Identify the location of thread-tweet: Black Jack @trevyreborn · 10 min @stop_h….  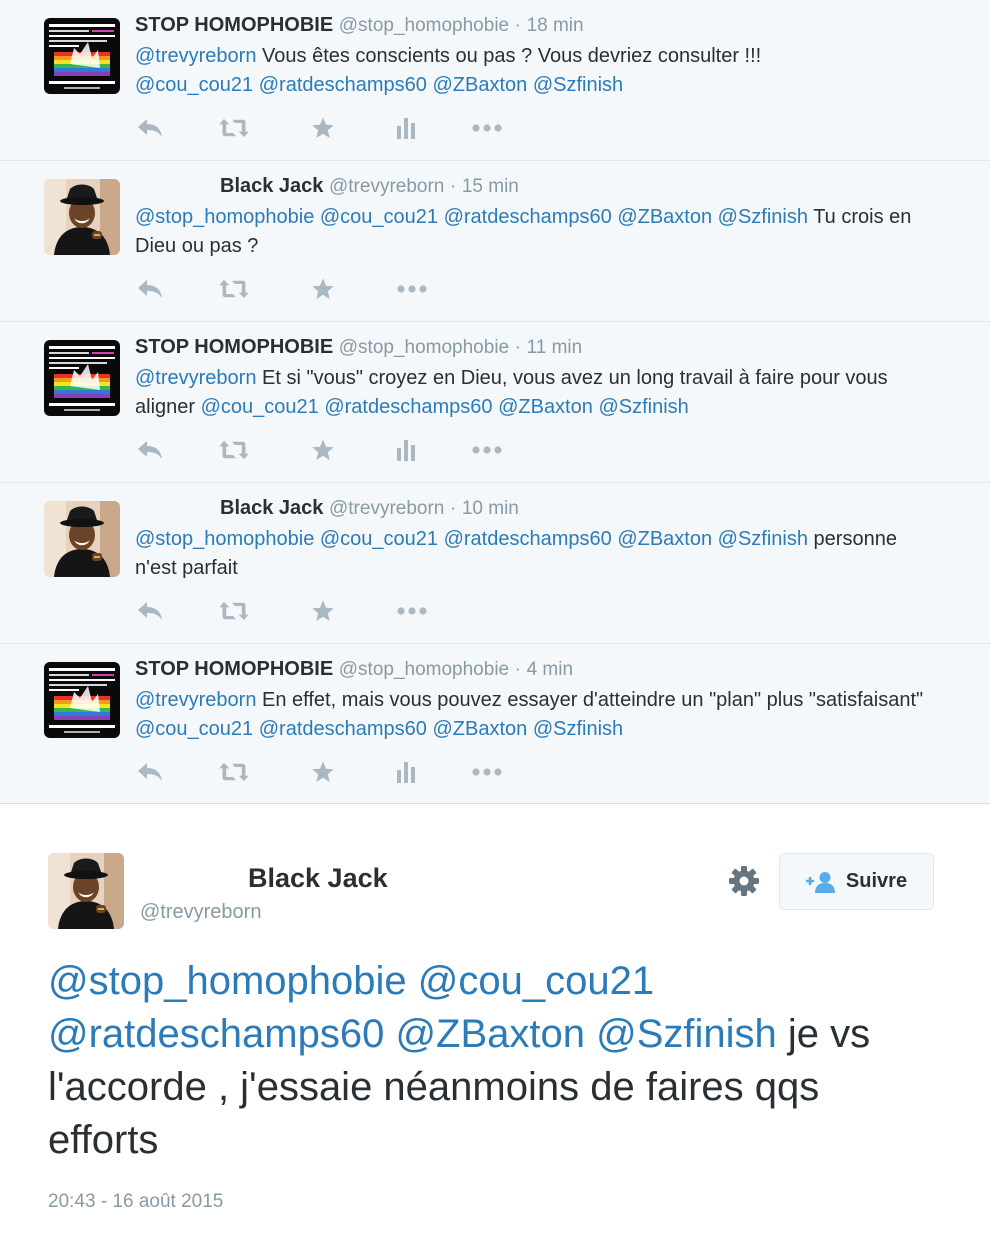
(495, 563).